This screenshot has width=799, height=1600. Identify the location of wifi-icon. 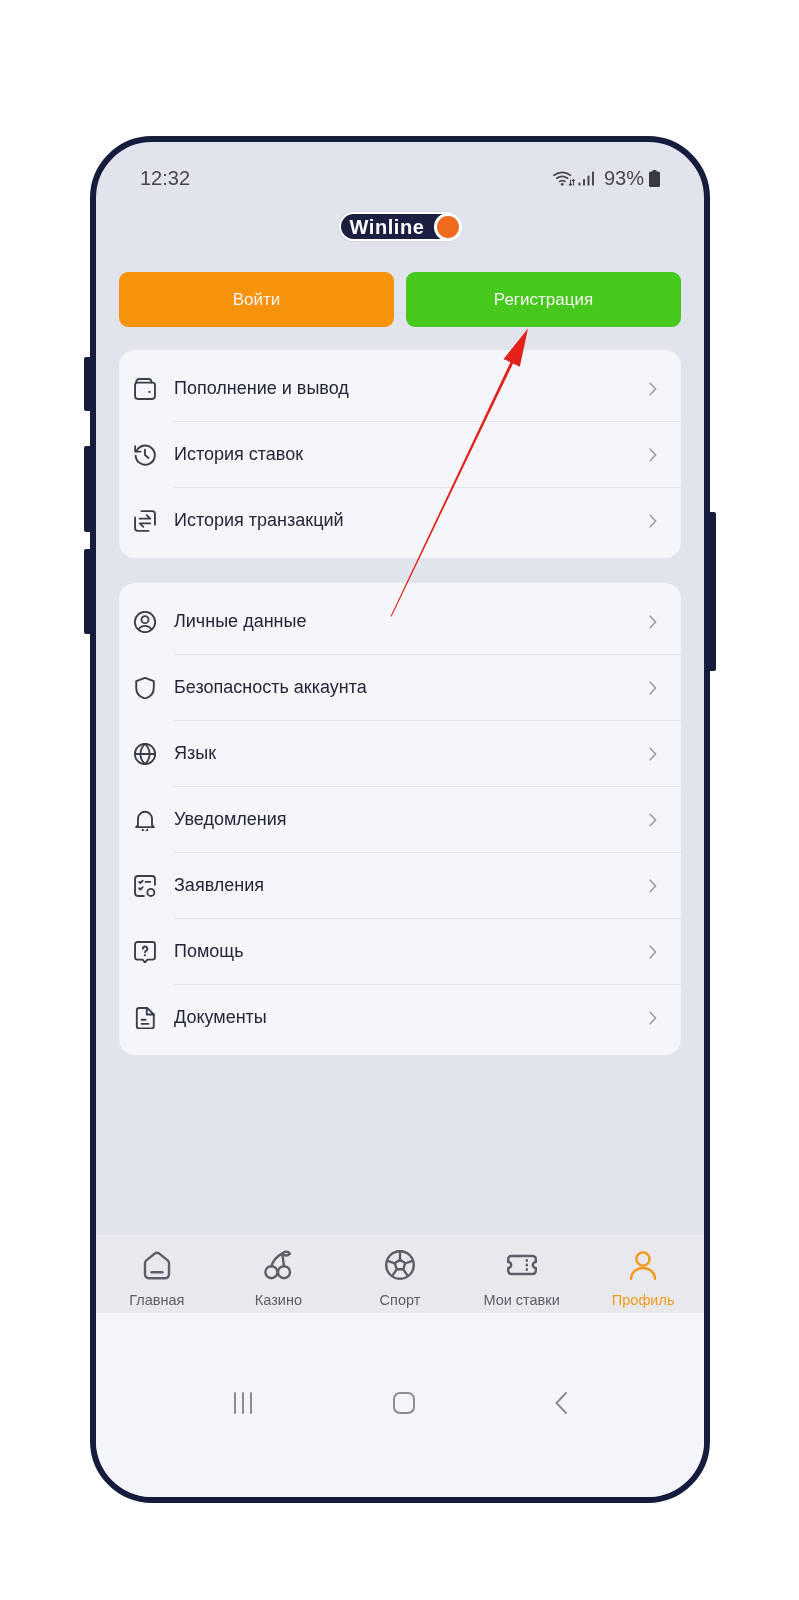
(563, 178).